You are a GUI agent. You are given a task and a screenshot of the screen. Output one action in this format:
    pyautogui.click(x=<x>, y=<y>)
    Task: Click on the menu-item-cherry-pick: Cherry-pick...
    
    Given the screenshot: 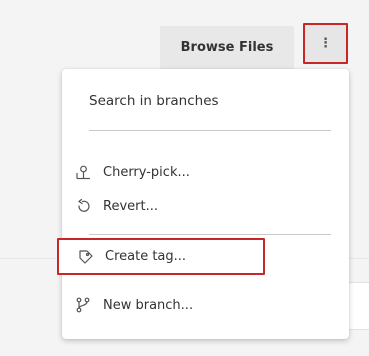 What is the action you would take?
    pyautogui.click(x=132, y=172)
    